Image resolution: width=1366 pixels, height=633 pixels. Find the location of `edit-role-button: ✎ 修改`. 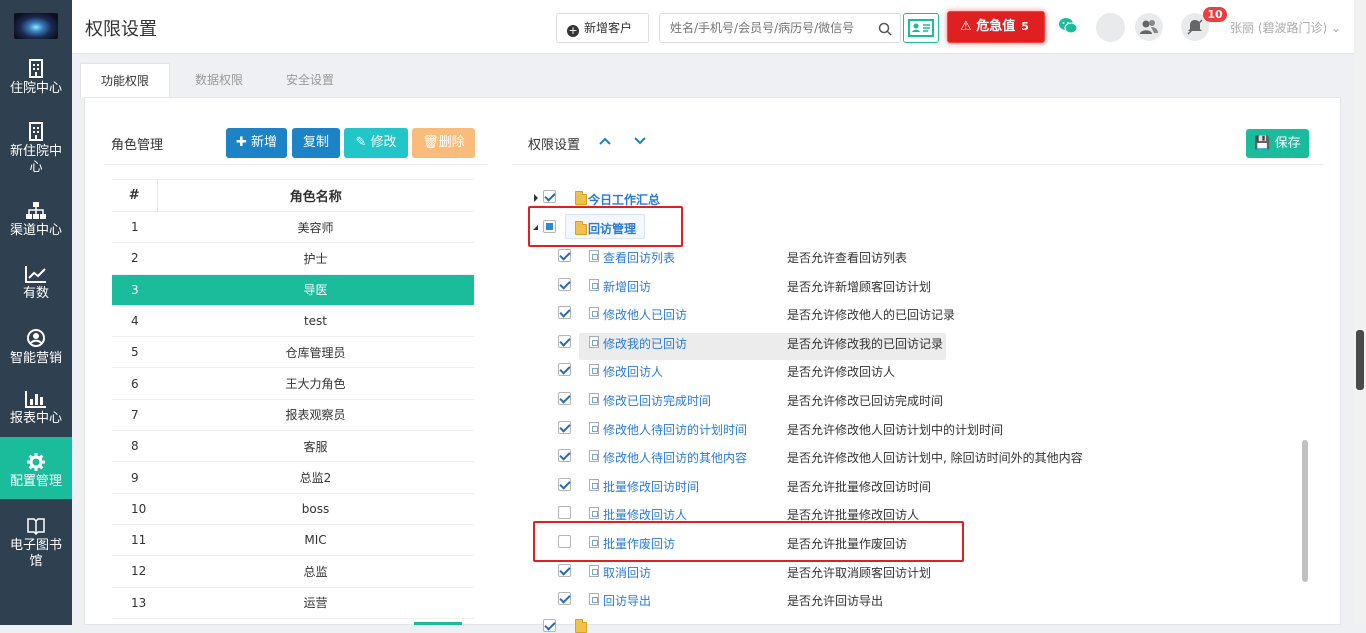

edit-role-button: ✎ 修改 is located at coordinates (376, 143).